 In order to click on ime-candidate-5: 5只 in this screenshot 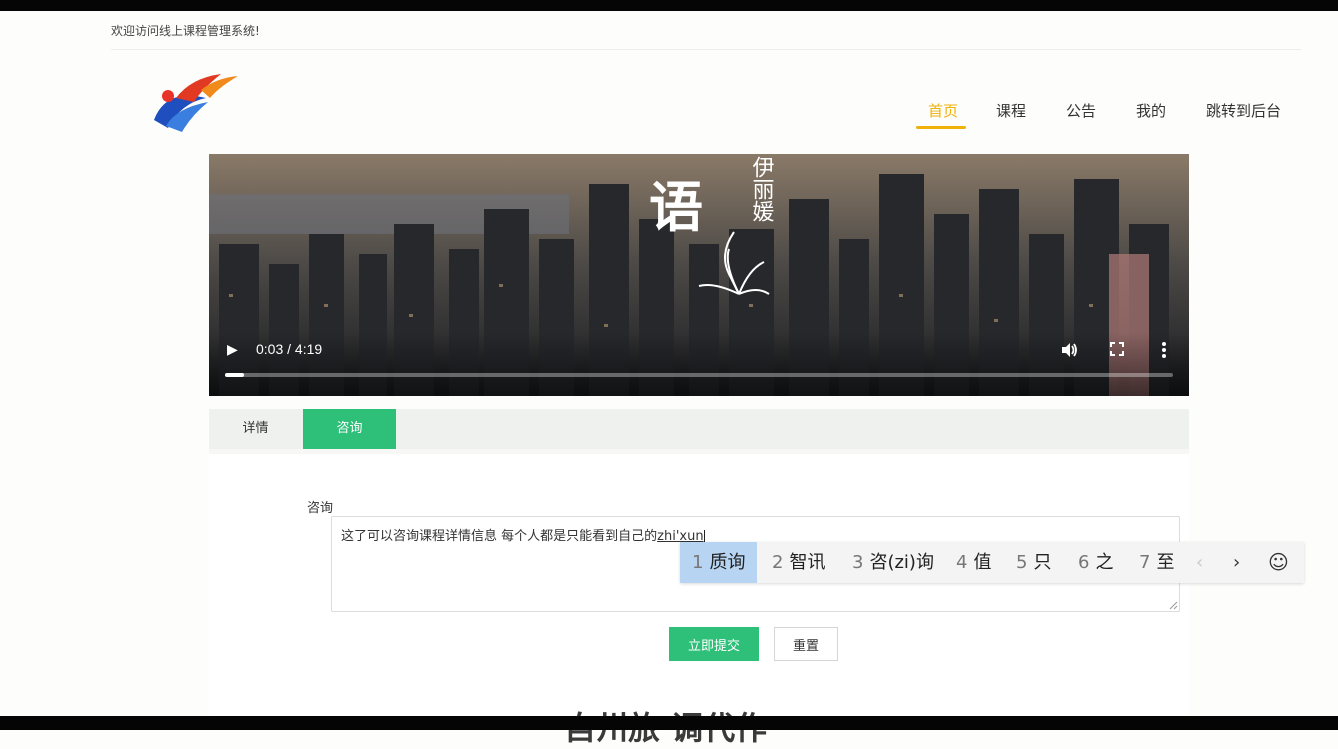, I will do `click(1033, 562)`.